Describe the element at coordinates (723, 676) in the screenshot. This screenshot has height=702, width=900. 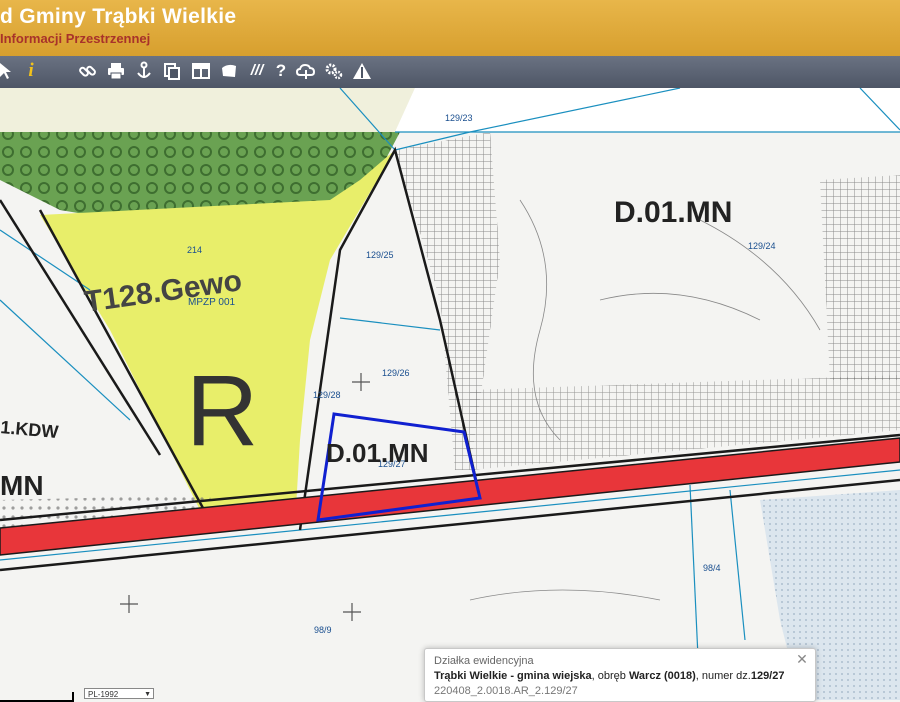
I see `popup-sep-numer: , numer dz.` at that location.